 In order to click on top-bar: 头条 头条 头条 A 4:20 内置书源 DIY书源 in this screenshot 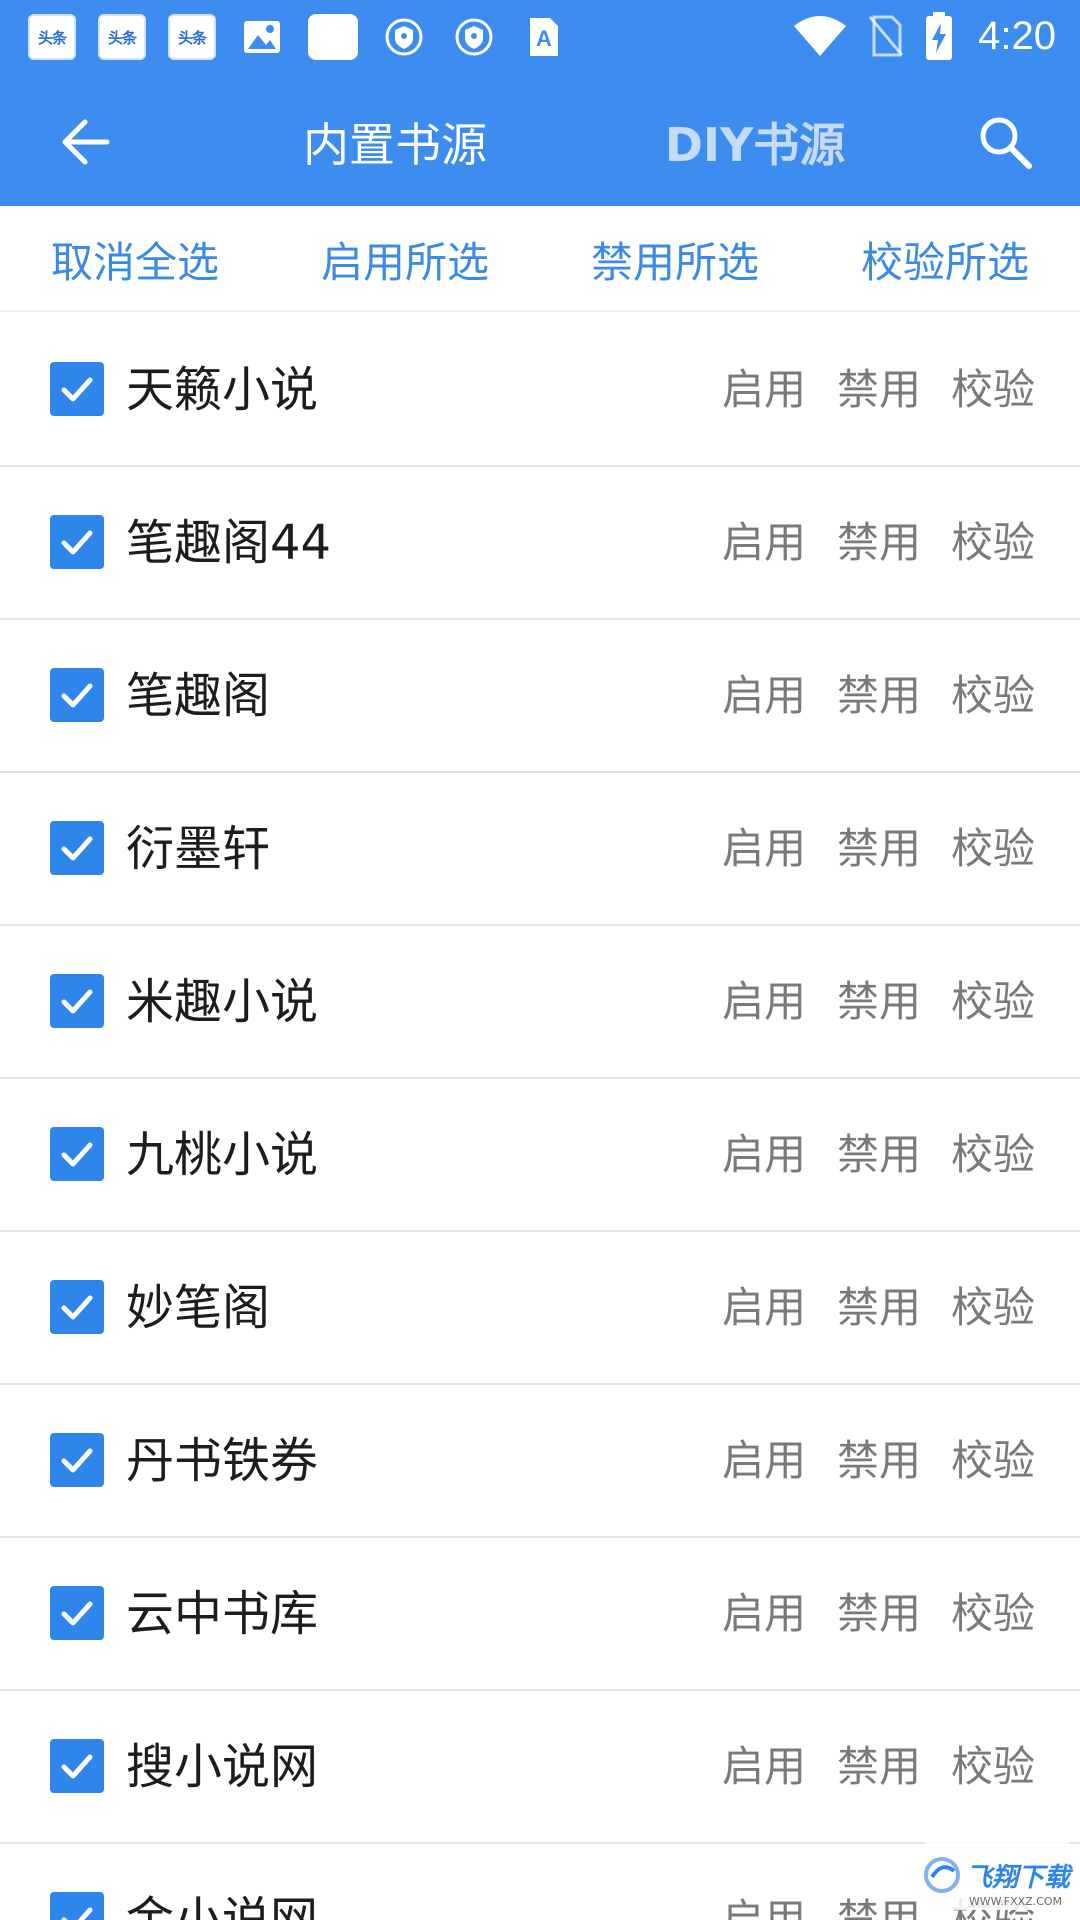, I will do `click(540, 103)`.